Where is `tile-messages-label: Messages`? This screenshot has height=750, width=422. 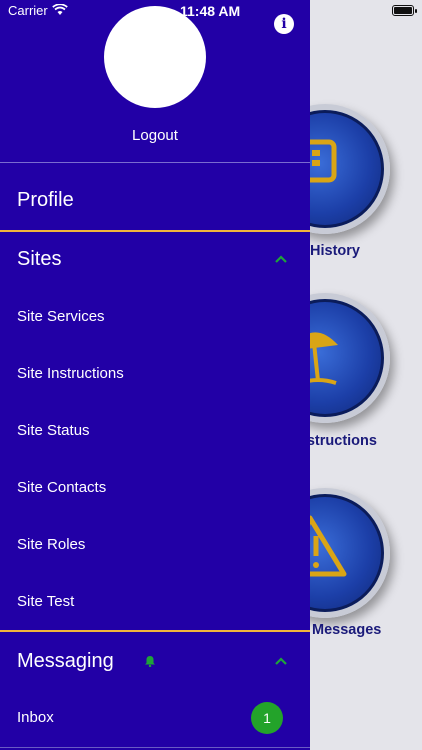 tile-messages-label: Messages is located at coordinates (347, 630).